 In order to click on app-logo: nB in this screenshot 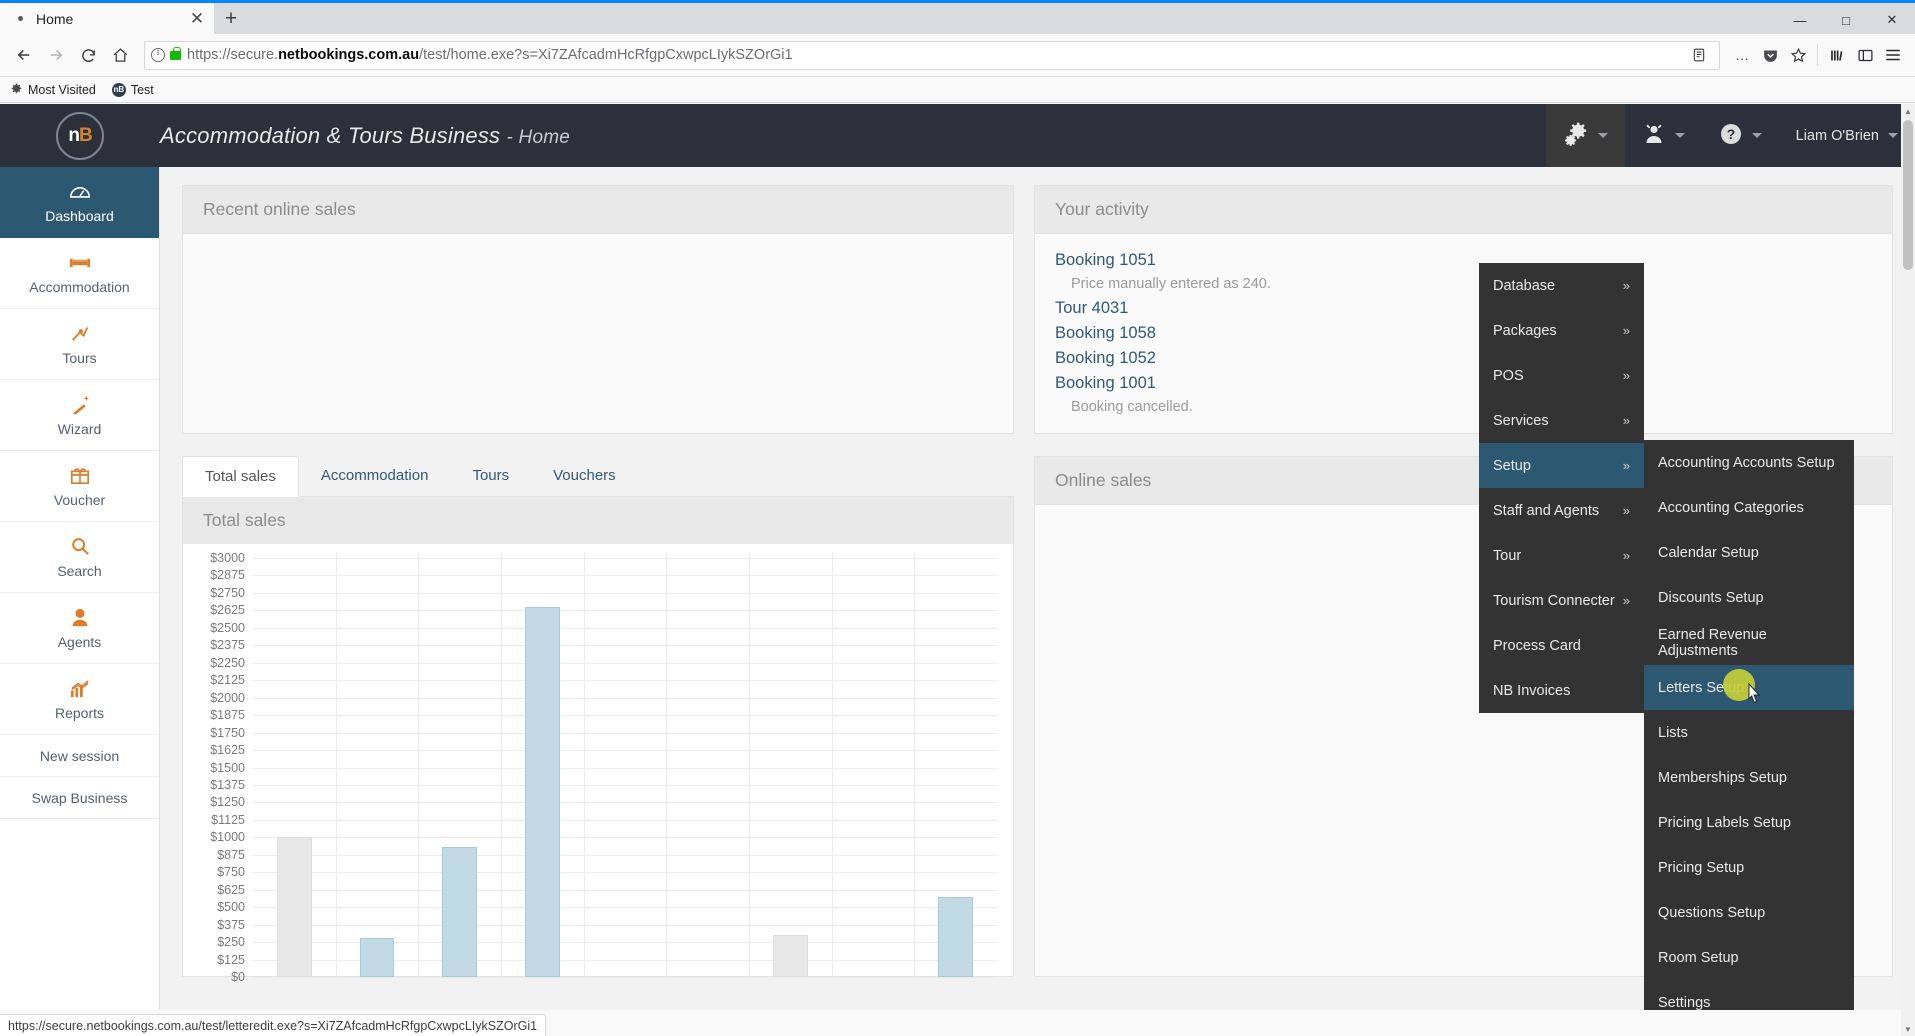, I will do `click(80, 135)`.